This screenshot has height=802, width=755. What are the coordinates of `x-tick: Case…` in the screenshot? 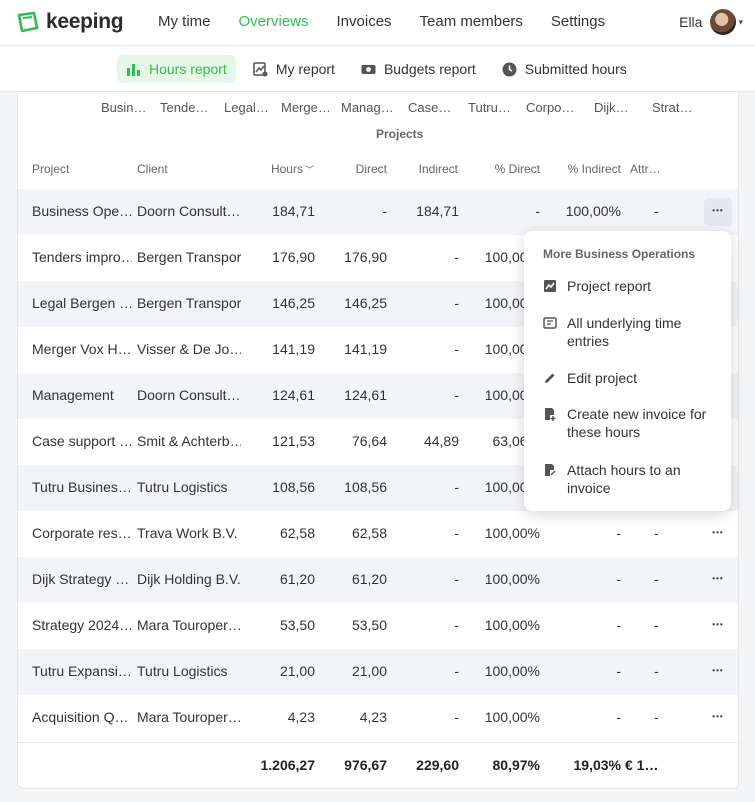 It's located at (430, 107).